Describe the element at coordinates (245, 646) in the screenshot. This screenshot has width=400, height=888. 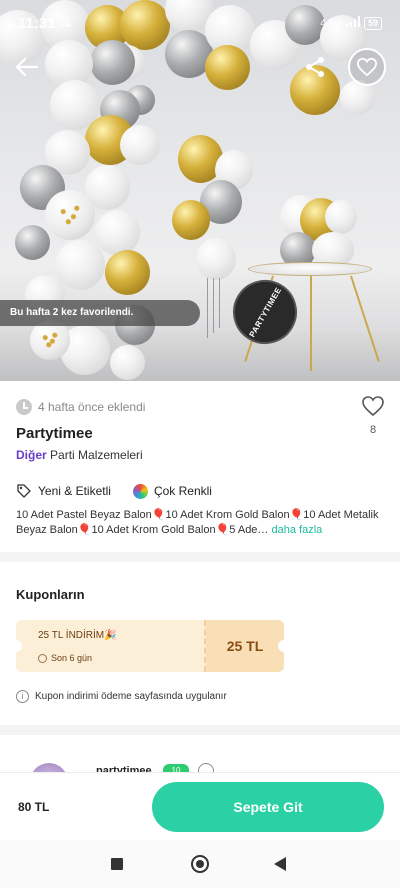
I see `coupon-amount: 25 TL` at that location.